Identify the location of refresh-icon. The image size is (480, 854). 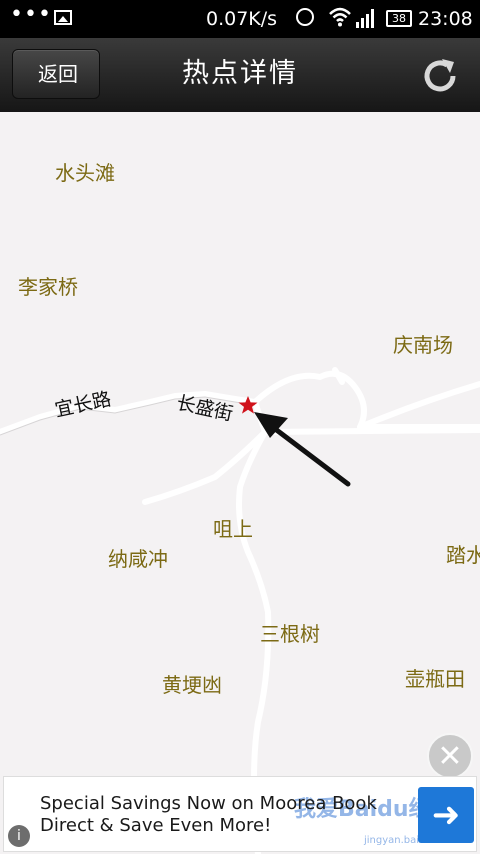
(440, 76).